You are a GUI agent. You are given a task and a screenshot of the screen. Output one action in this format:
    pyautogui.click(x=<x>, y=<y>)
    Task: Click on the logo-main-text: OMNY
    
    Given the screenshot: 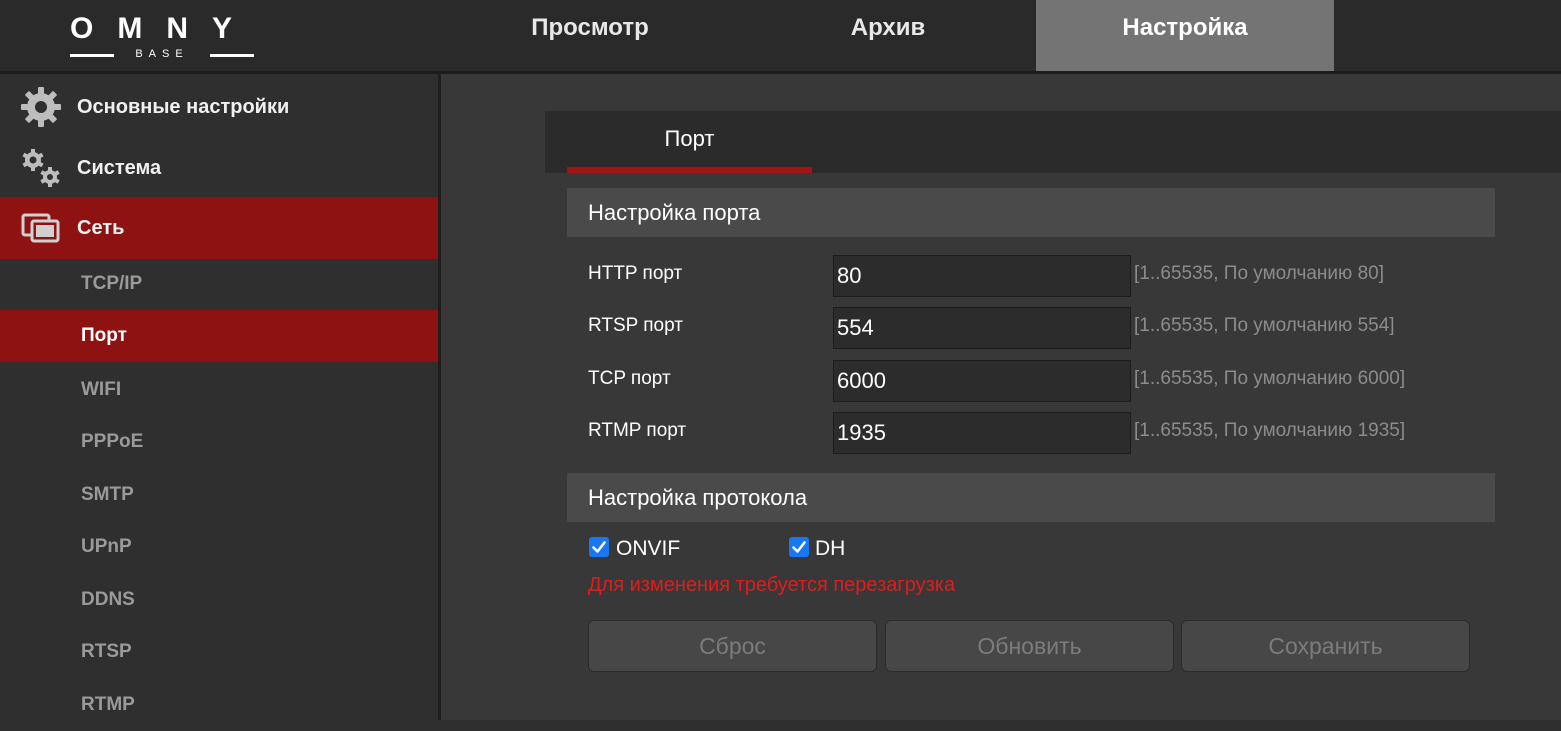 What is the action you would take?
    pyautogui.click(x=163, y=28)
    